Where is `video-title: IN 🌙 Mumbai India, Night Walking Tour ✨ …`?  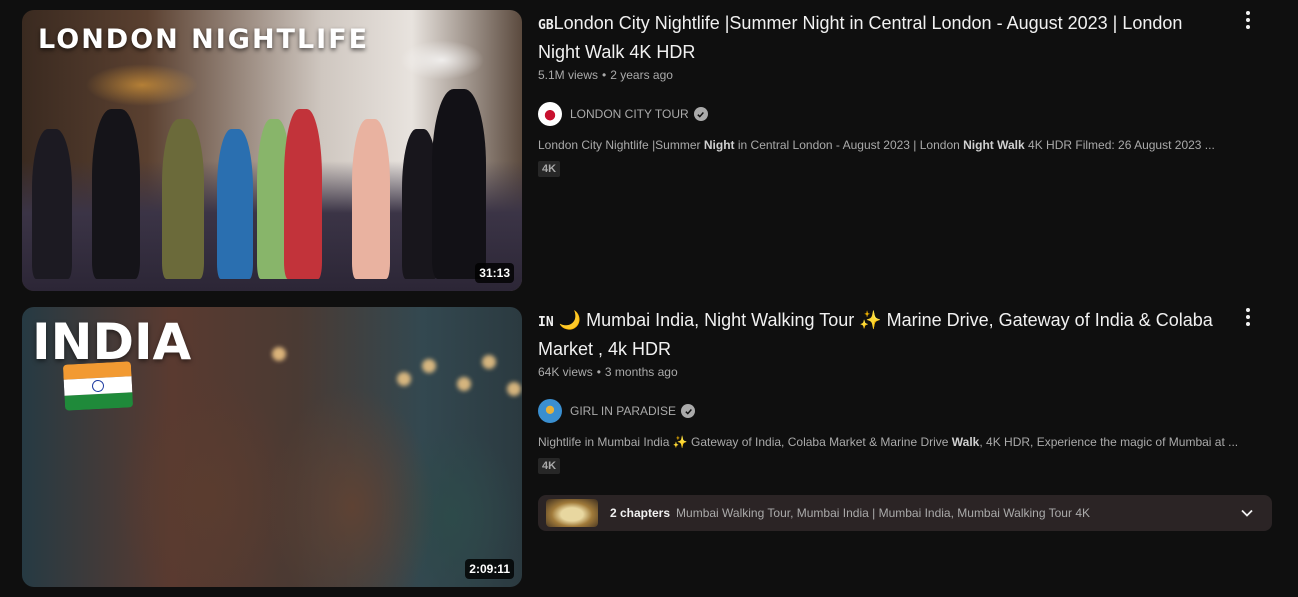 video-title: IN 🌙 Mumbai India, Night Walking Tour ✨ … is located at coordinates (906, 334).